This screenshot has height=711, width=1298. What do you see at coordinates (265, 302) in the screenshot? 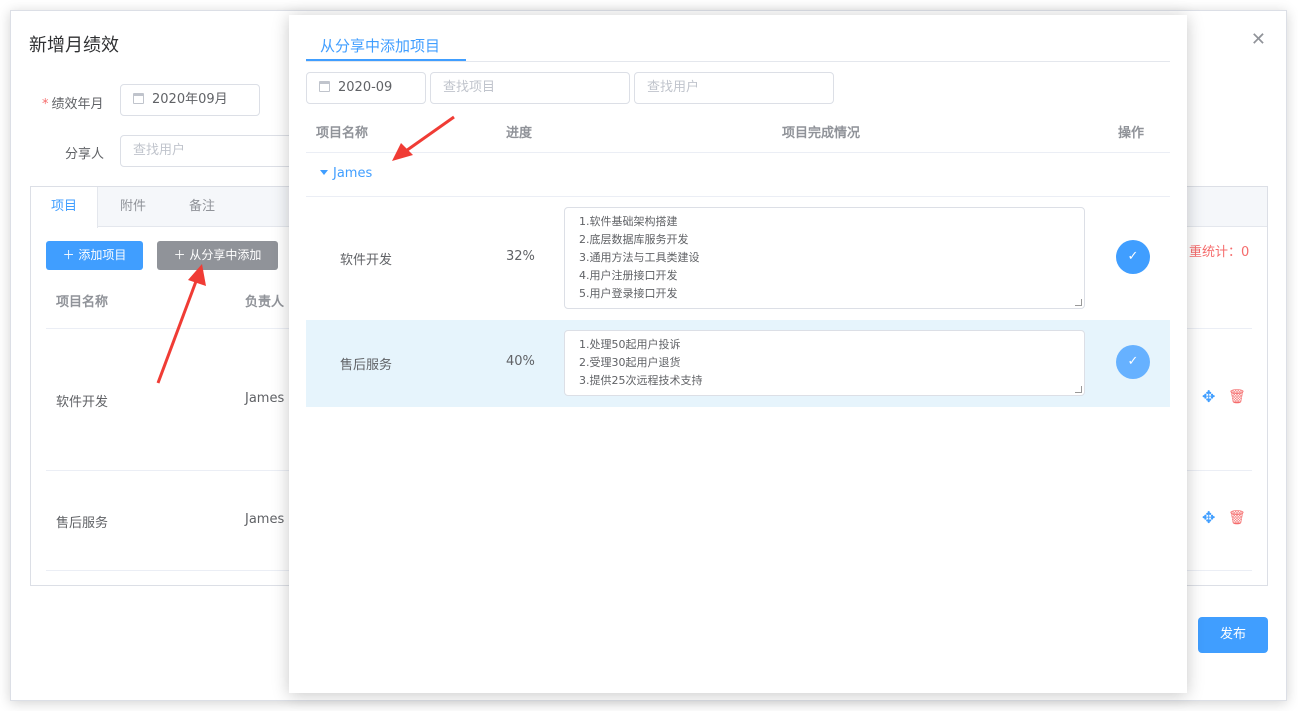
I see `col-owner: 负责人` at bounding box center [265, 302].